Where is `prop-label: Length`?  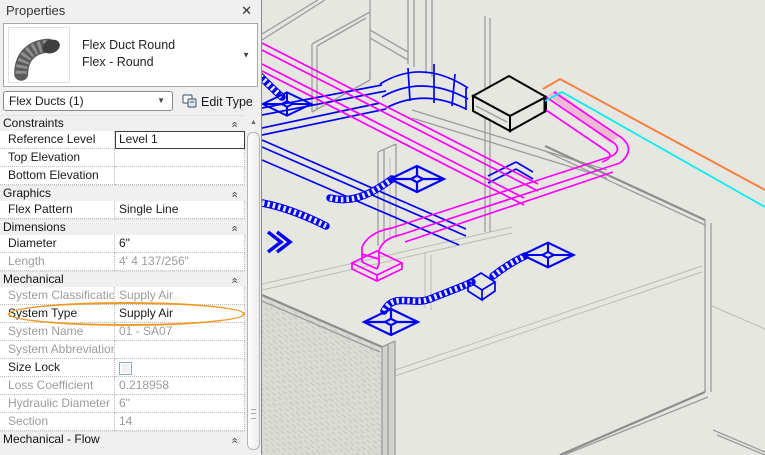
prop-label: Length is located at coordinates (57, 262).